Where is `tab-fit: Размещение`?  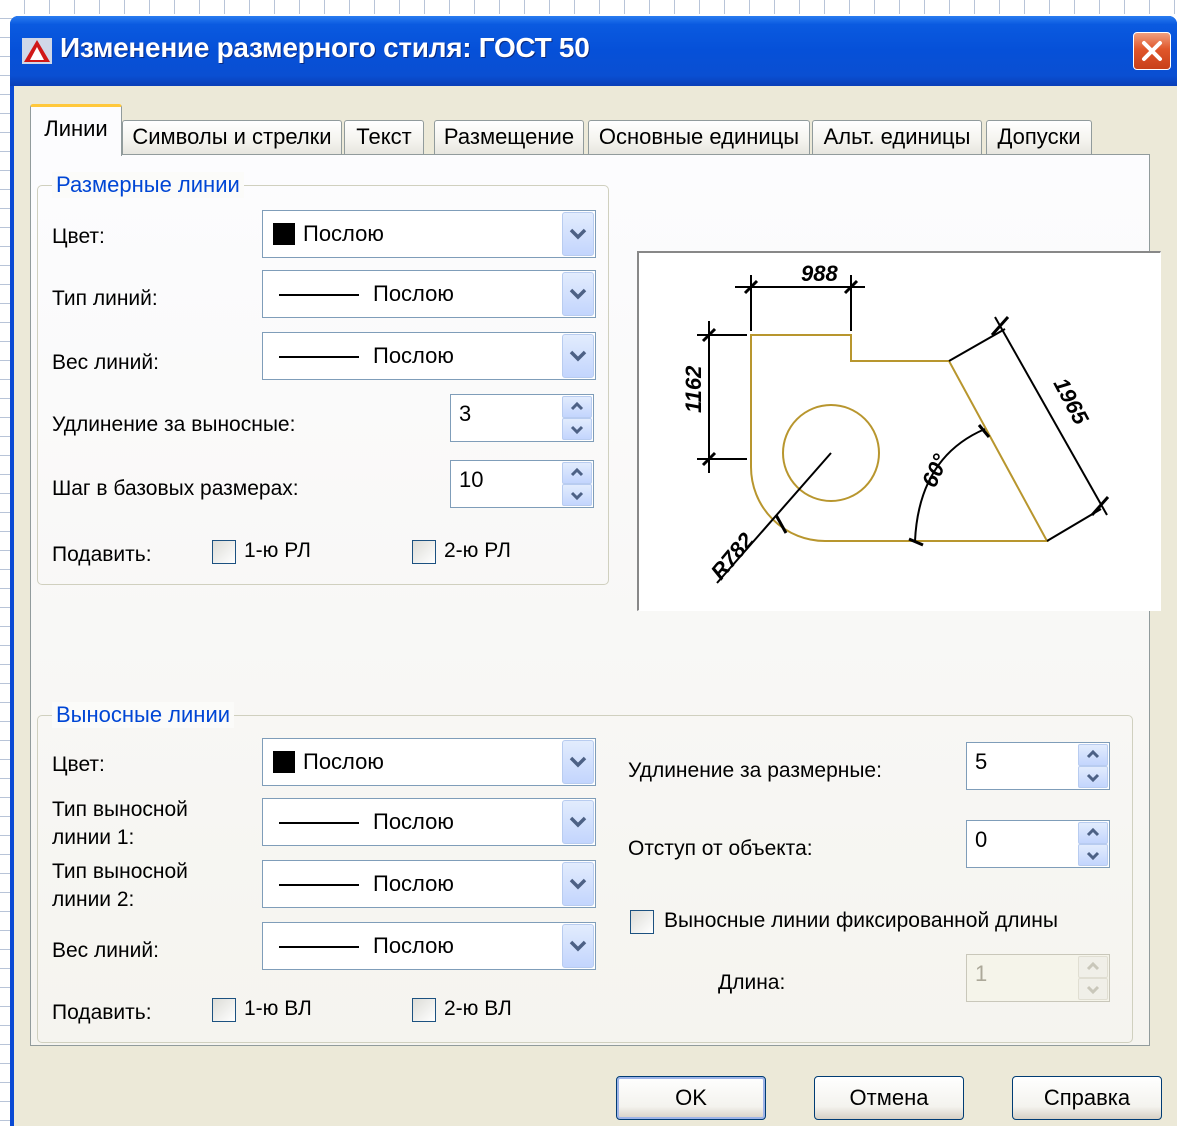
tab-fit: Размещение is located at coordinates (509, 137).